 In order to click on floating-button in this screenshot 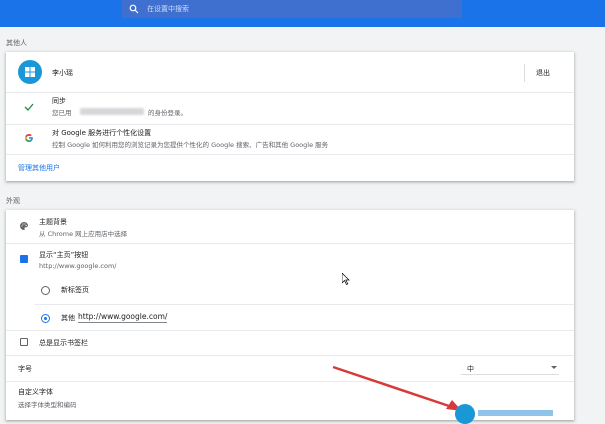, I will do `click(465, 414)`.